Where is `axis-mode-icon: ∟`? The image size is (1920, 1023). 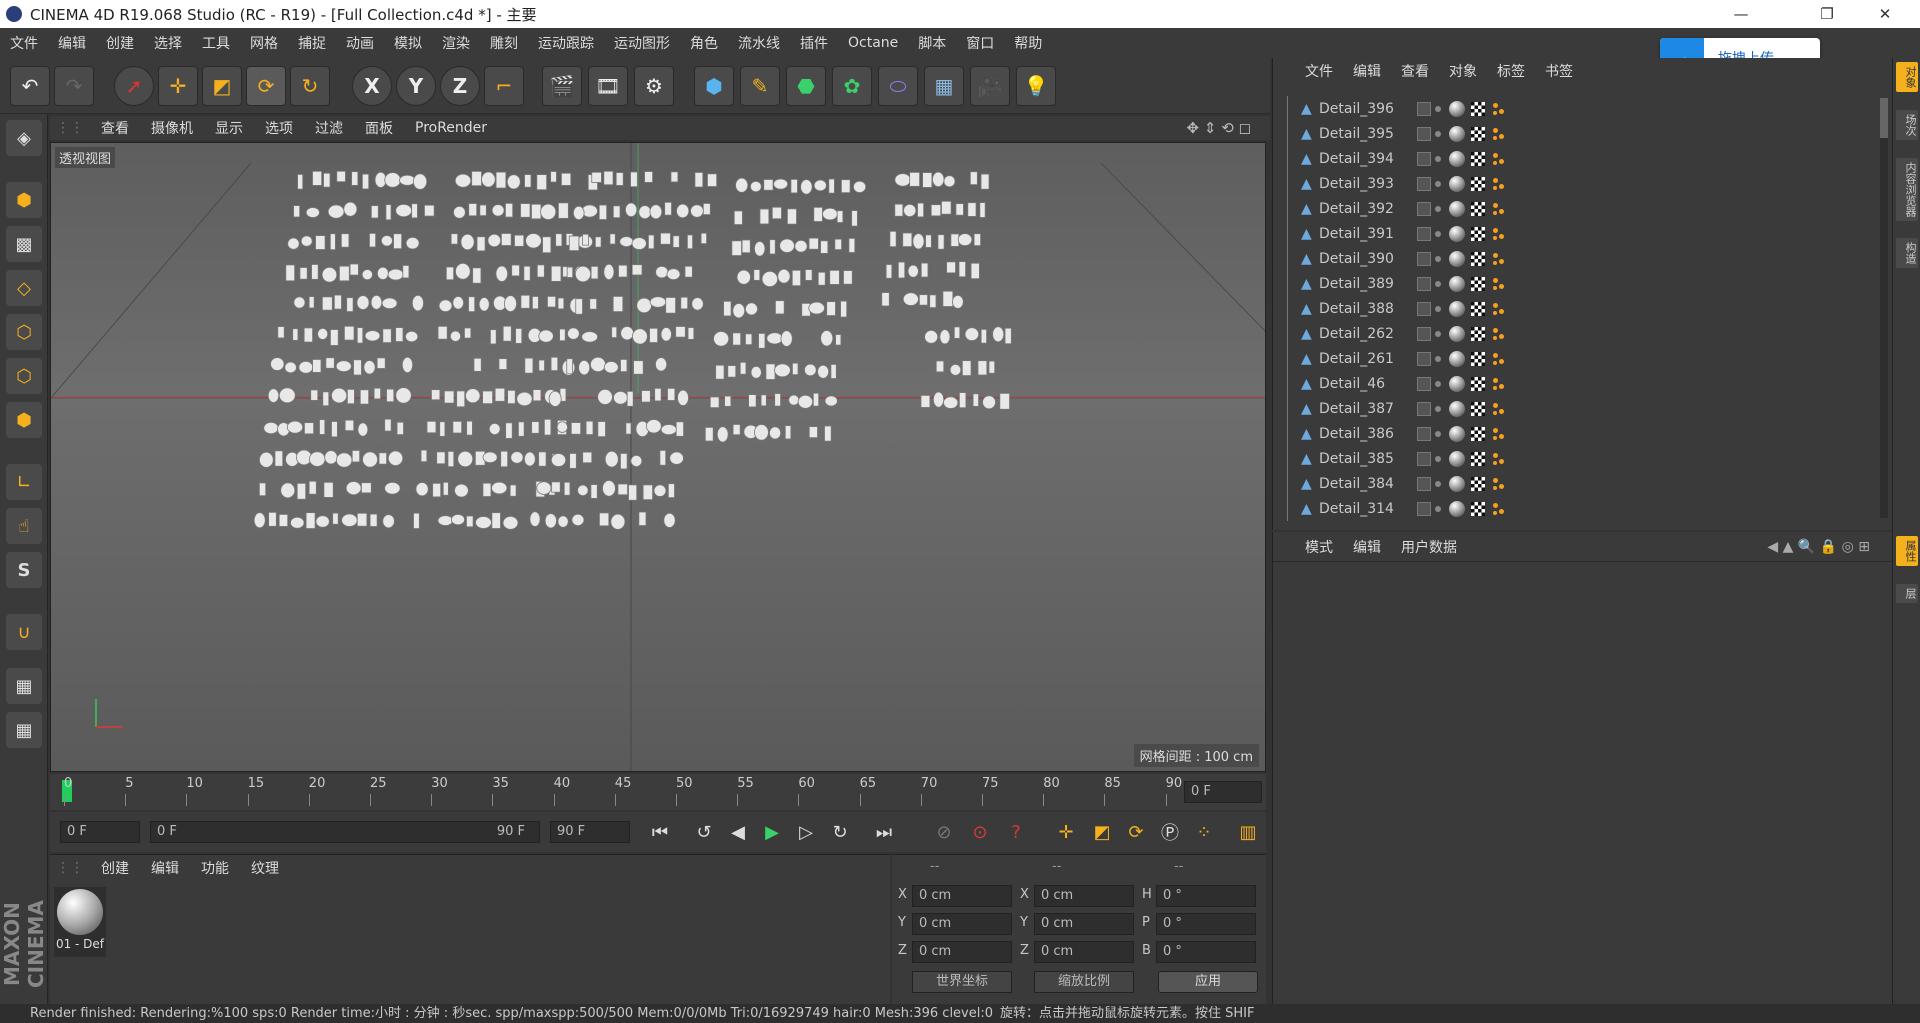
axis-mode-icon: ∟ is located at coordinates (24, 482).